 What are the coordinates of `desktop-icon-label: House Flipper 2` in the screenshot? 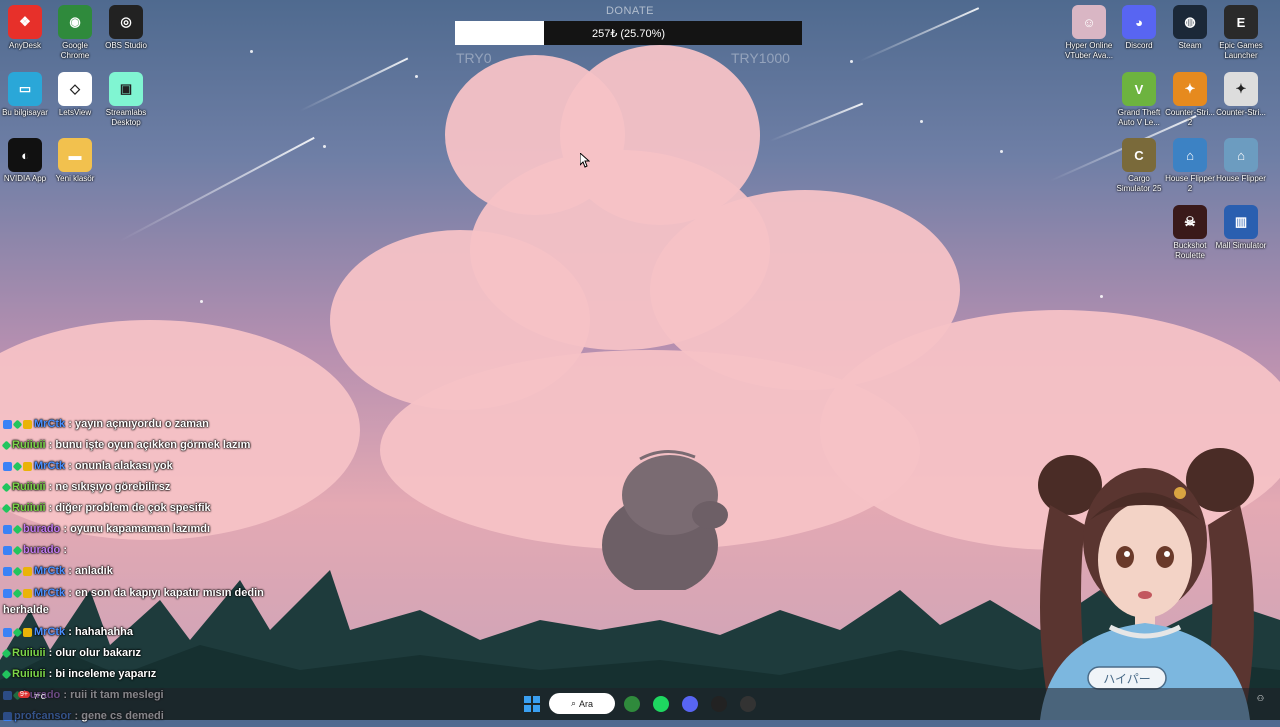 It's located at (1190, 183).